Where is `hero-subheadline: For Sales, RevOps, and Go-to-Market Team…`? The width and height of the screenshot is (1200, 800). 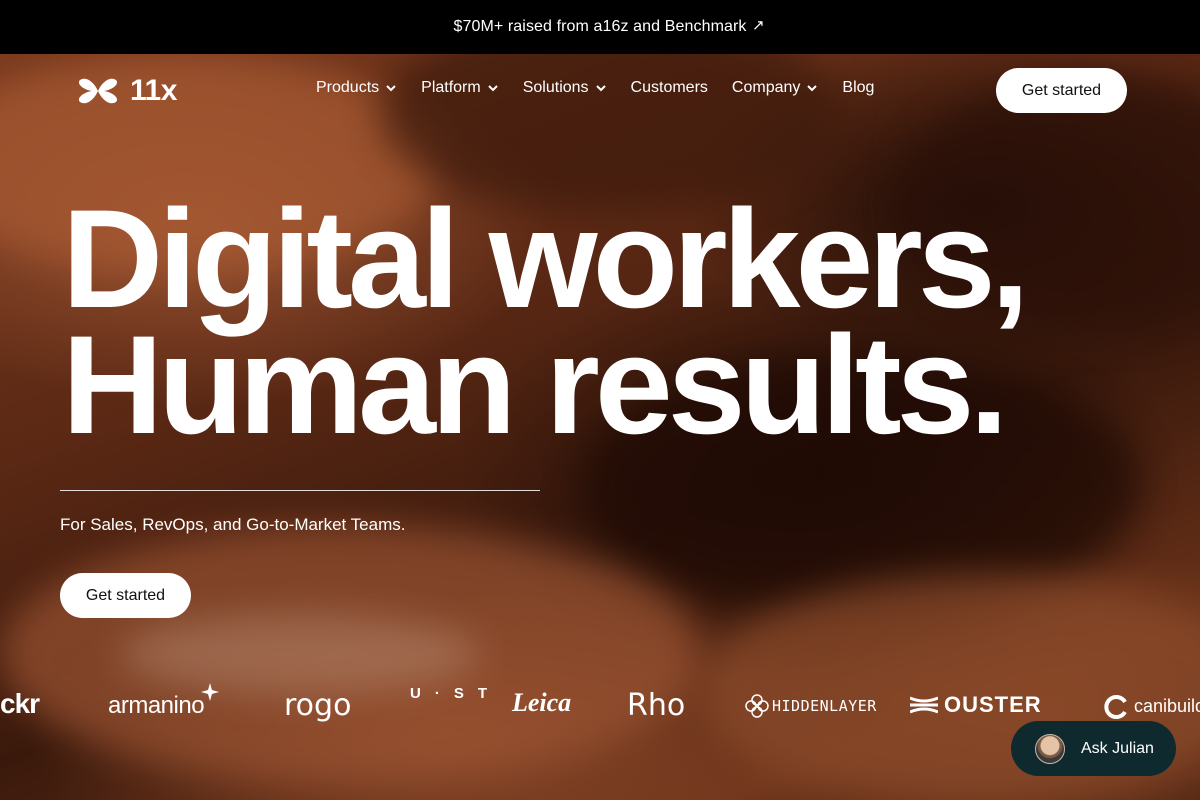
hero-subheadline: For Sales, RevOps, and Go-to-Market Team… is located at coordinates (233, 524).